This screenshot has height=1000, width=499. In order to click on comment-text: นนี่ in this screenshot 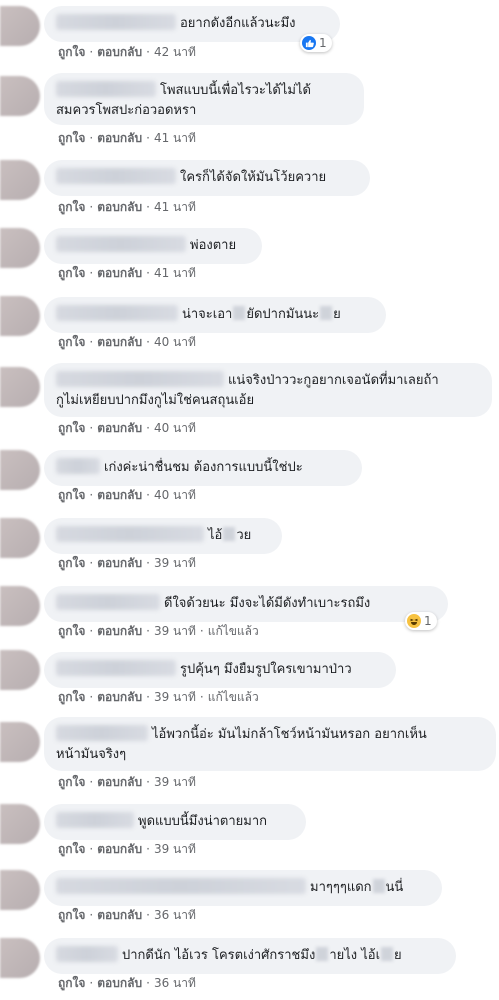, I will do `click(394, 887)`.